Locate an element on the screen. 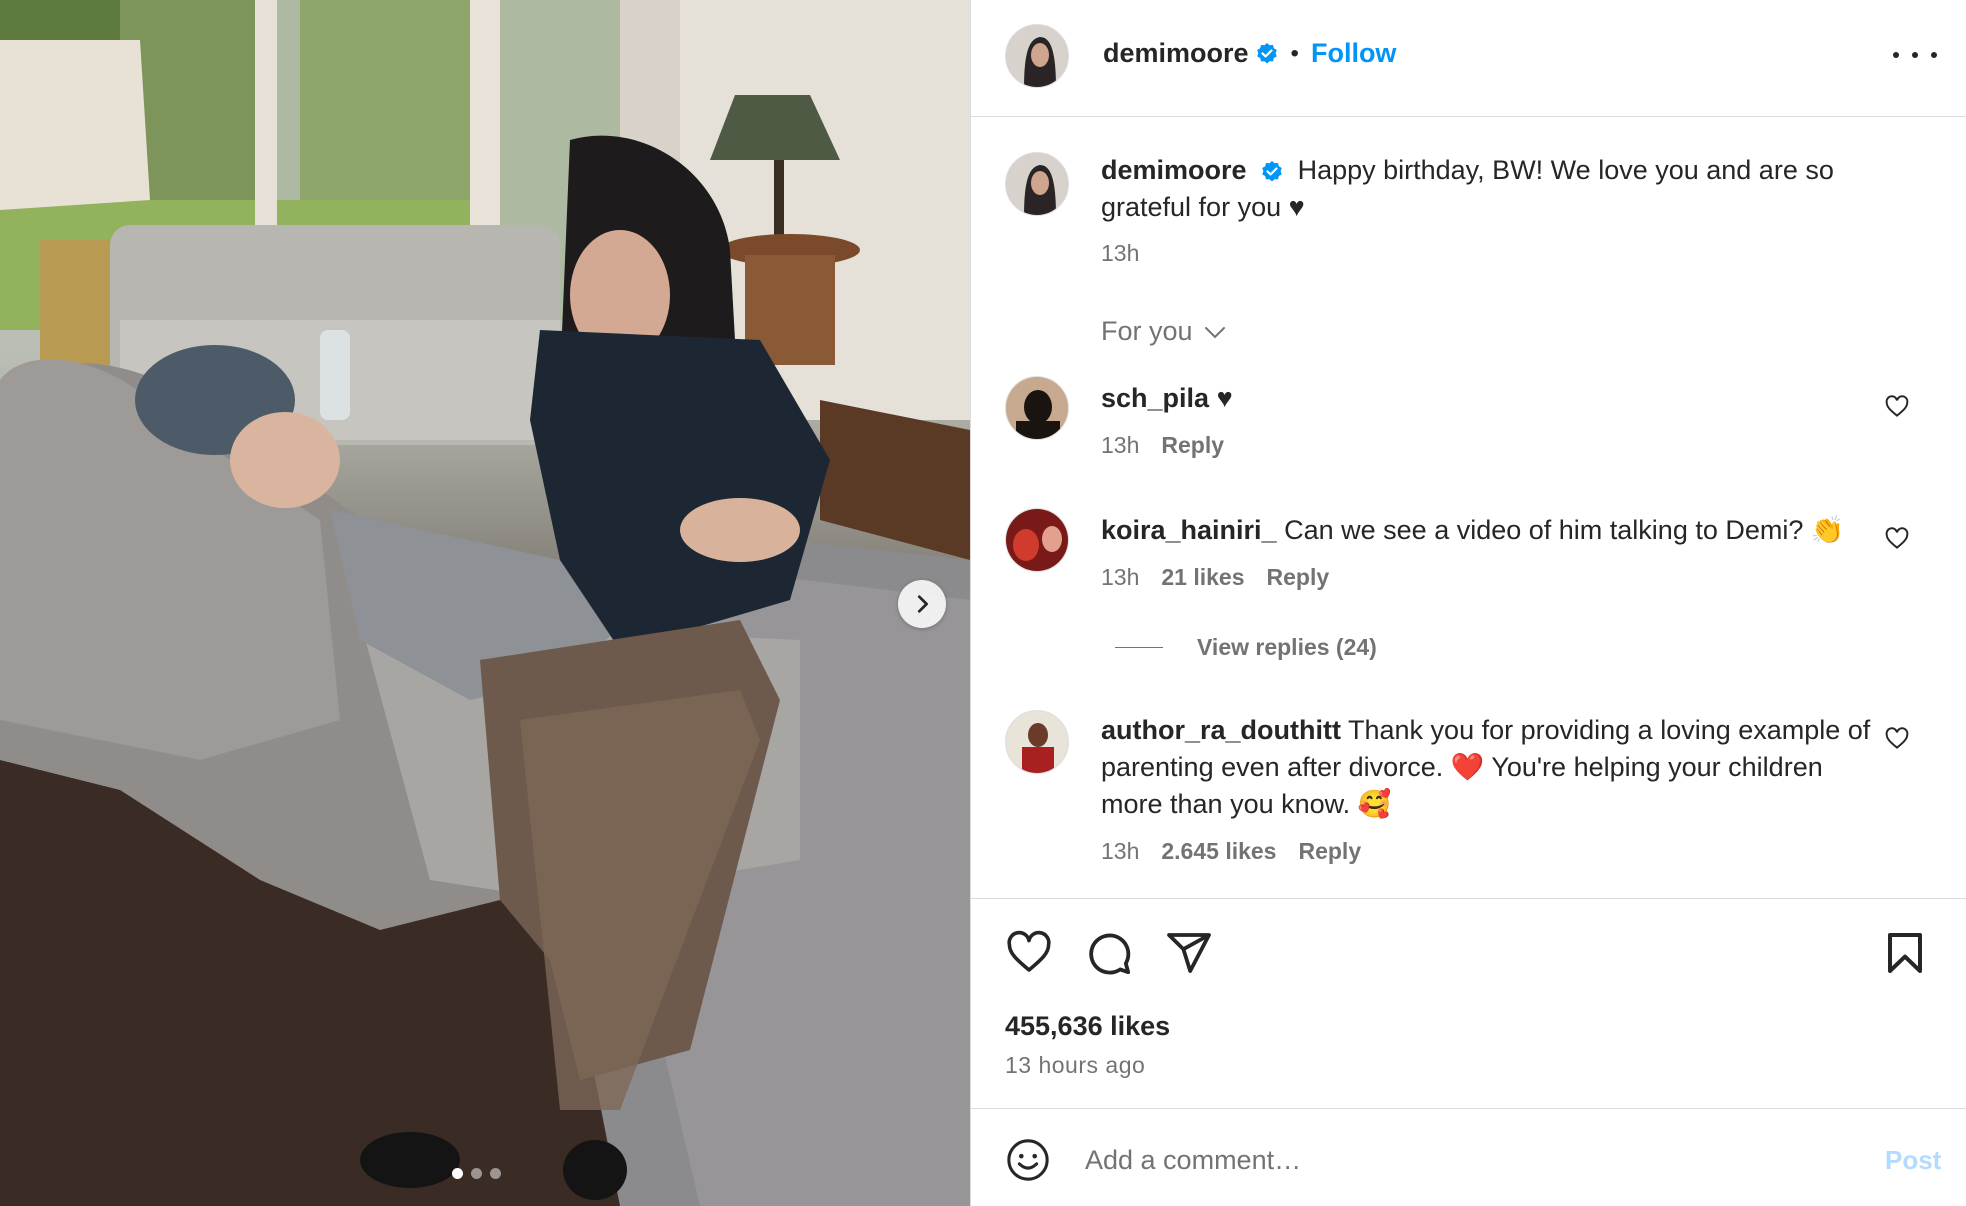 The width and height of the screenshot is (1966, 1206). comment-username: koira_hainiri_ is located at coordinates (1189, 530).